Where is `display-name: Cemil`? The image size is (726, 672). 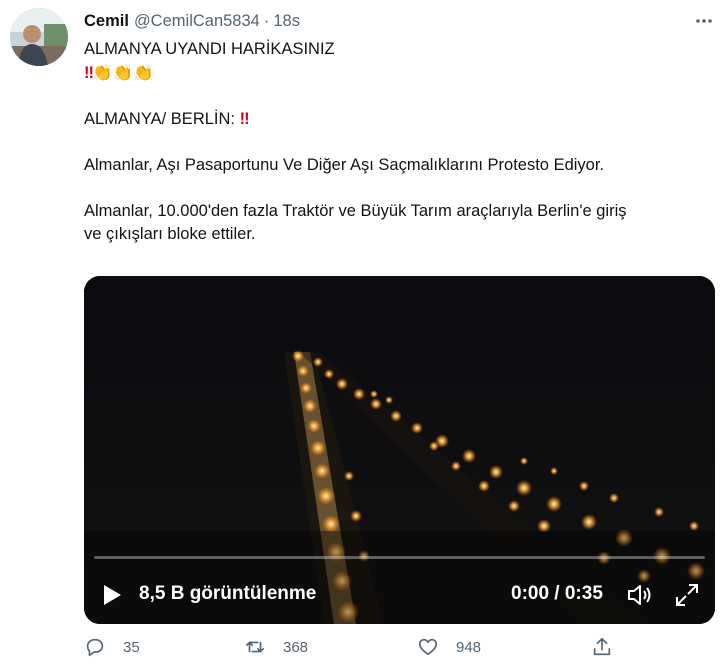 display-name: Cemil is located at coordinates (106, 21).